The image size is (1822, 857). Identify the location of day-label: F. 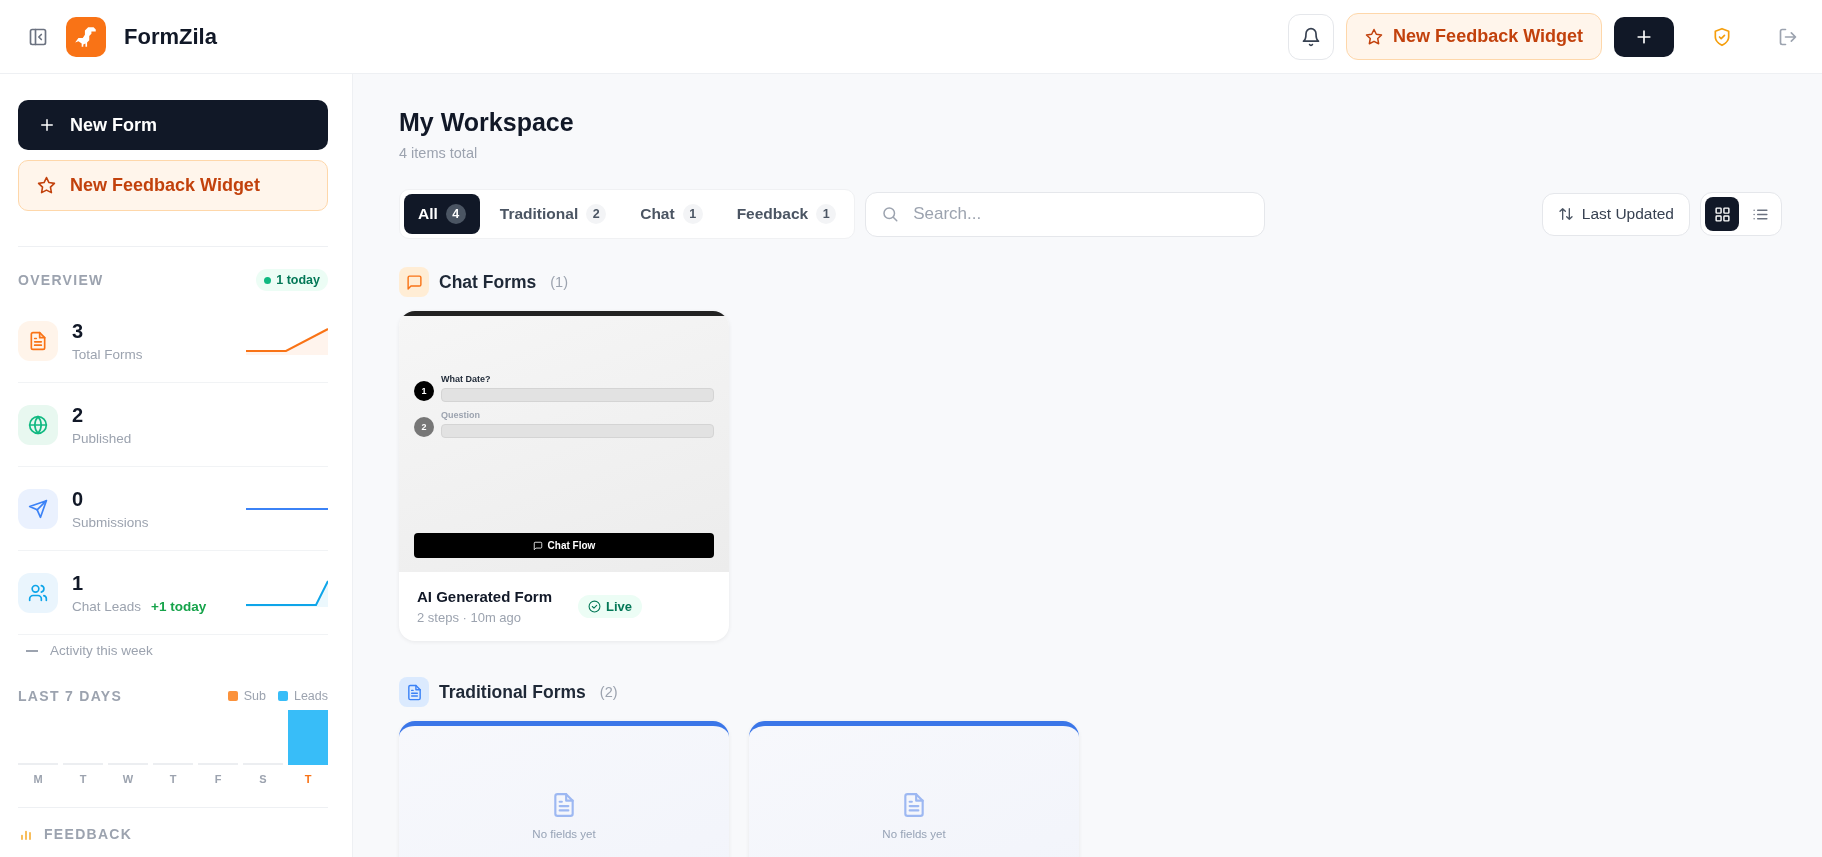
(218, 779).